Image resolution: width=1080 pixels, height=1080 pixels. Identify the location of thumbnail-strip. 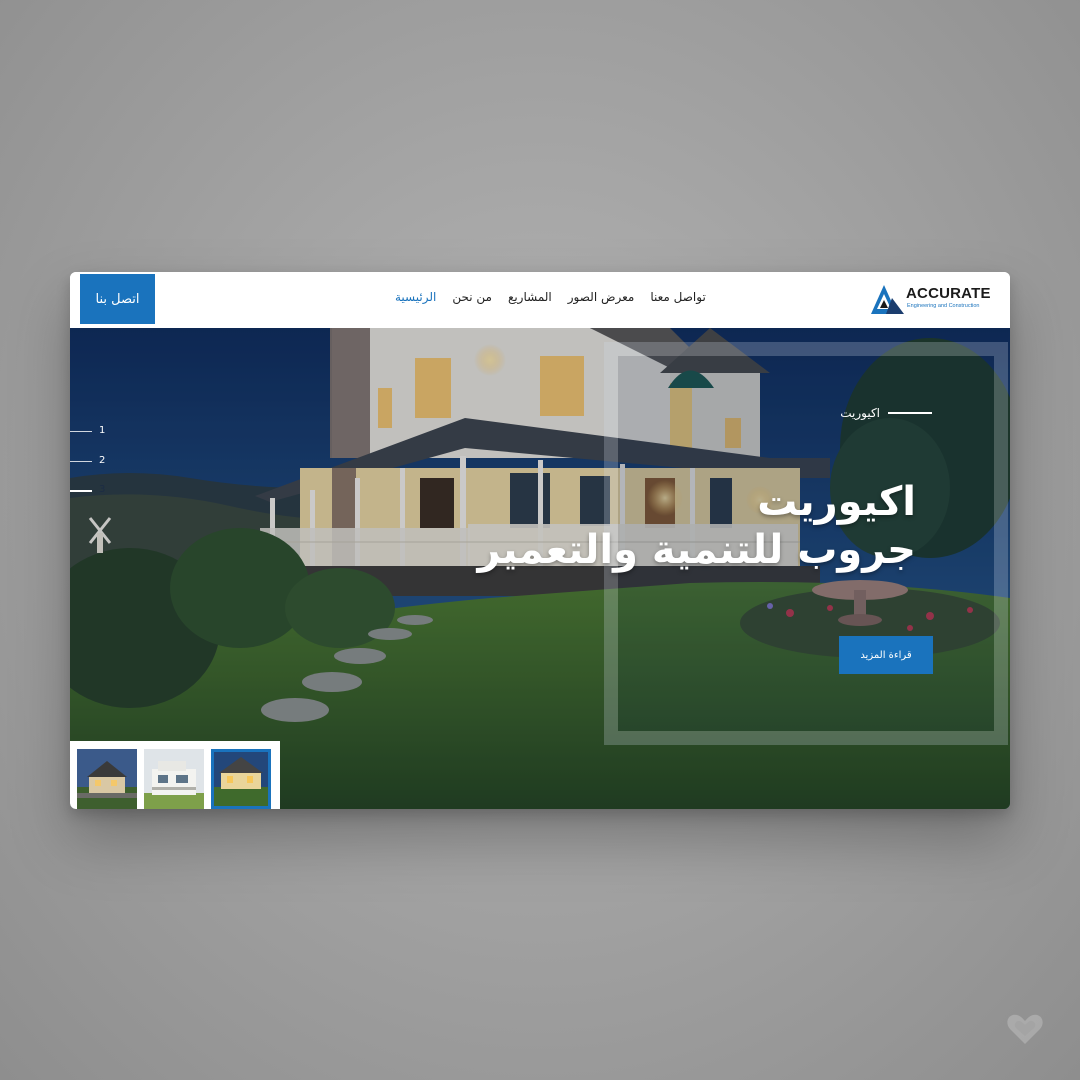
(175, 775).